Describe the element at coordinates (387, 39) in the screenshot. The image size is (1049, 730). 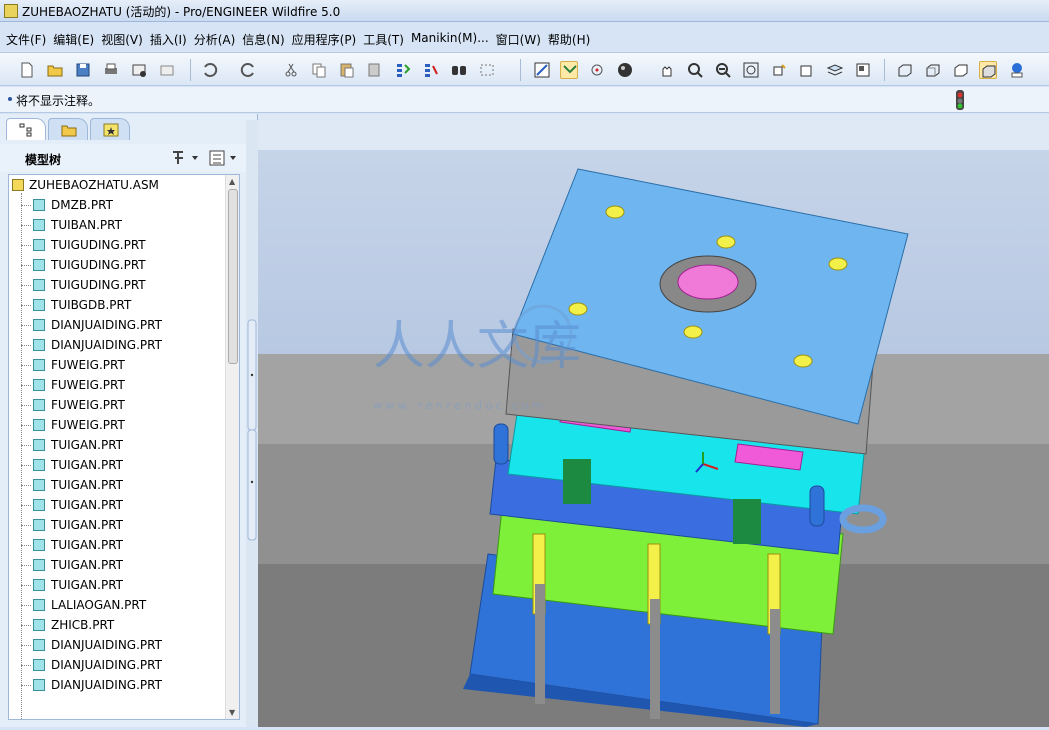
I see `menu-tools: 工具(T)` at that location.